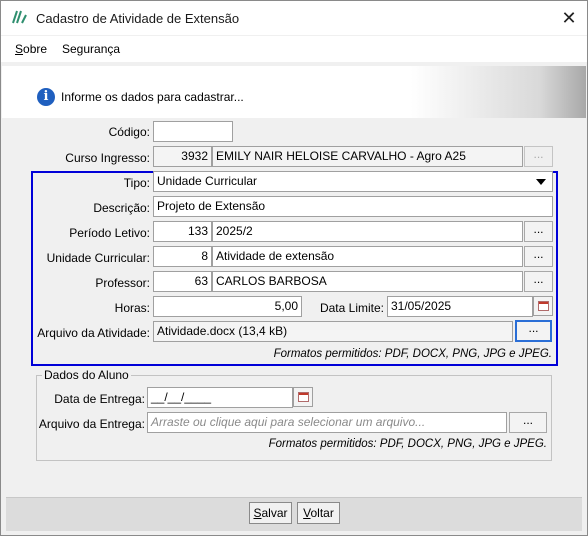  I want to click on curso-code-field: 3932, so click(182, 156).